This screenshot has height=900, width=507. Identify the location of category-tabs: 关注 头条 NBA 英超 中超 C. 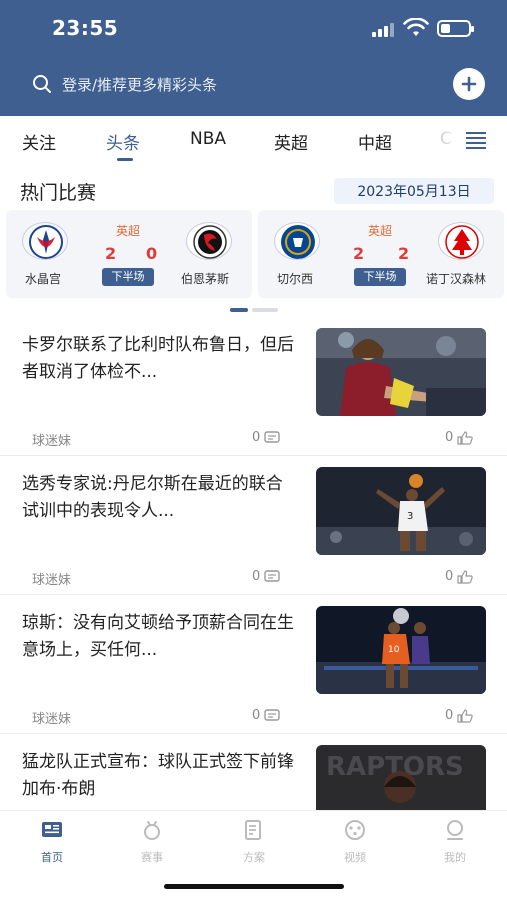
(253, 140).